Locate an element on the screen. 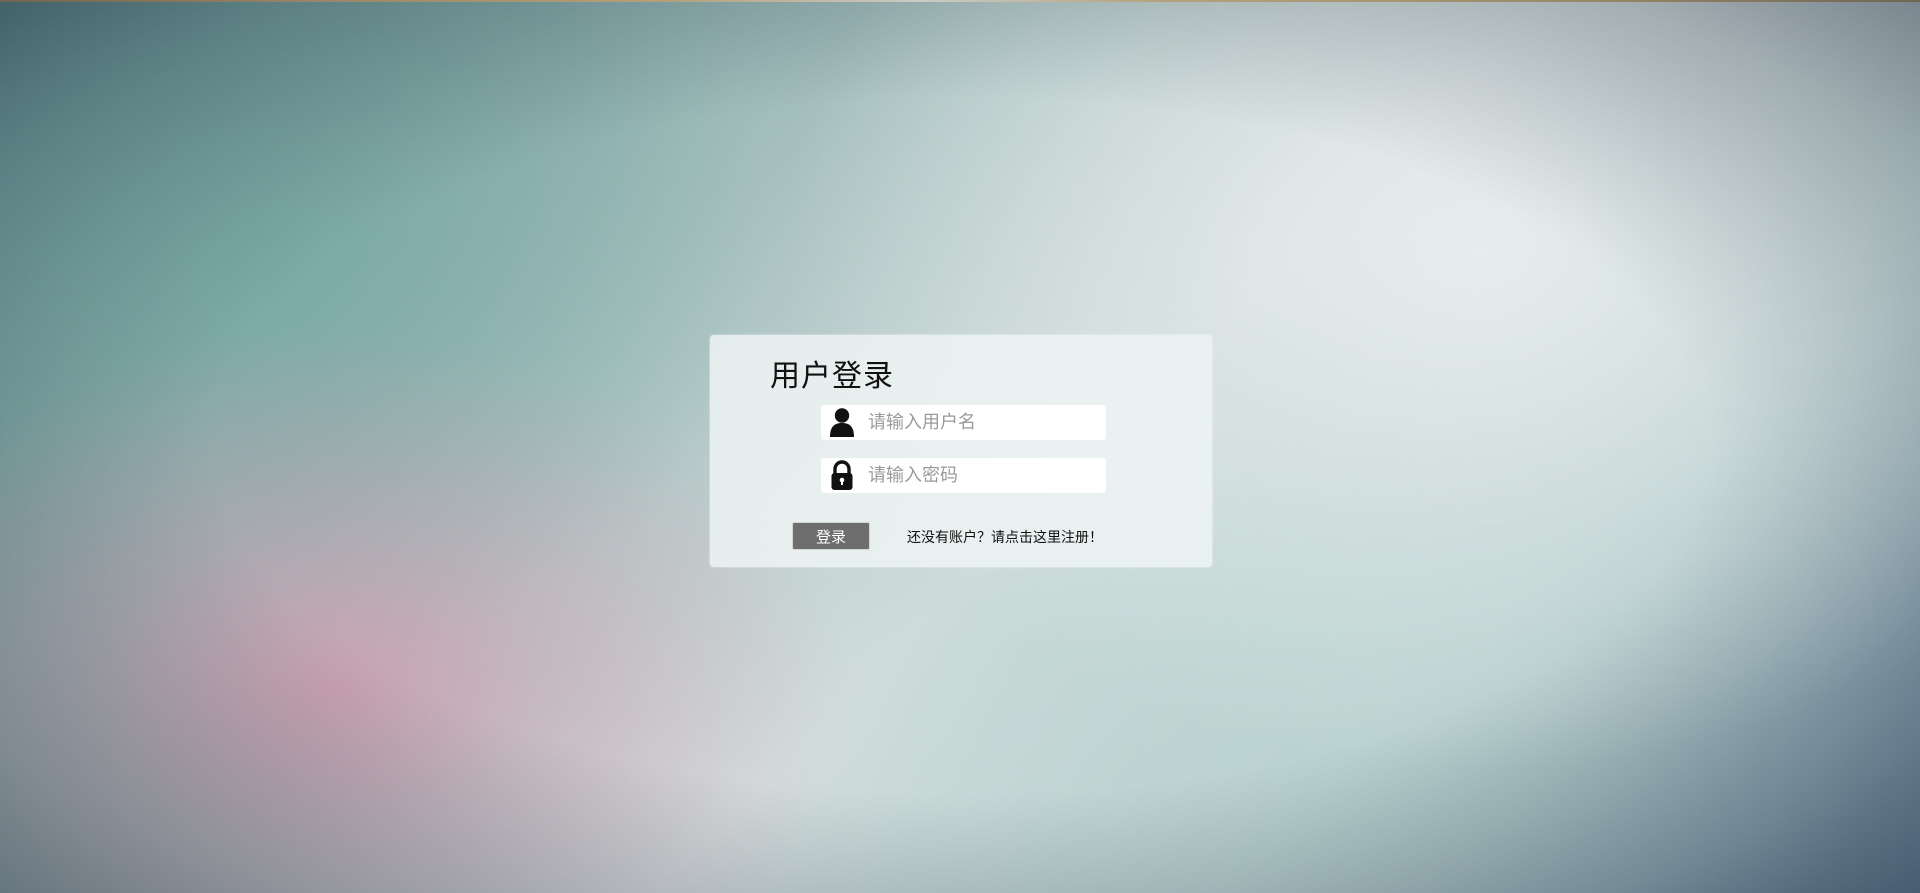 The height and width of the screenshot is (893, 1920). register-link: 还没有账户？请点击这里注册！ is located at coordinates (1005, 537).